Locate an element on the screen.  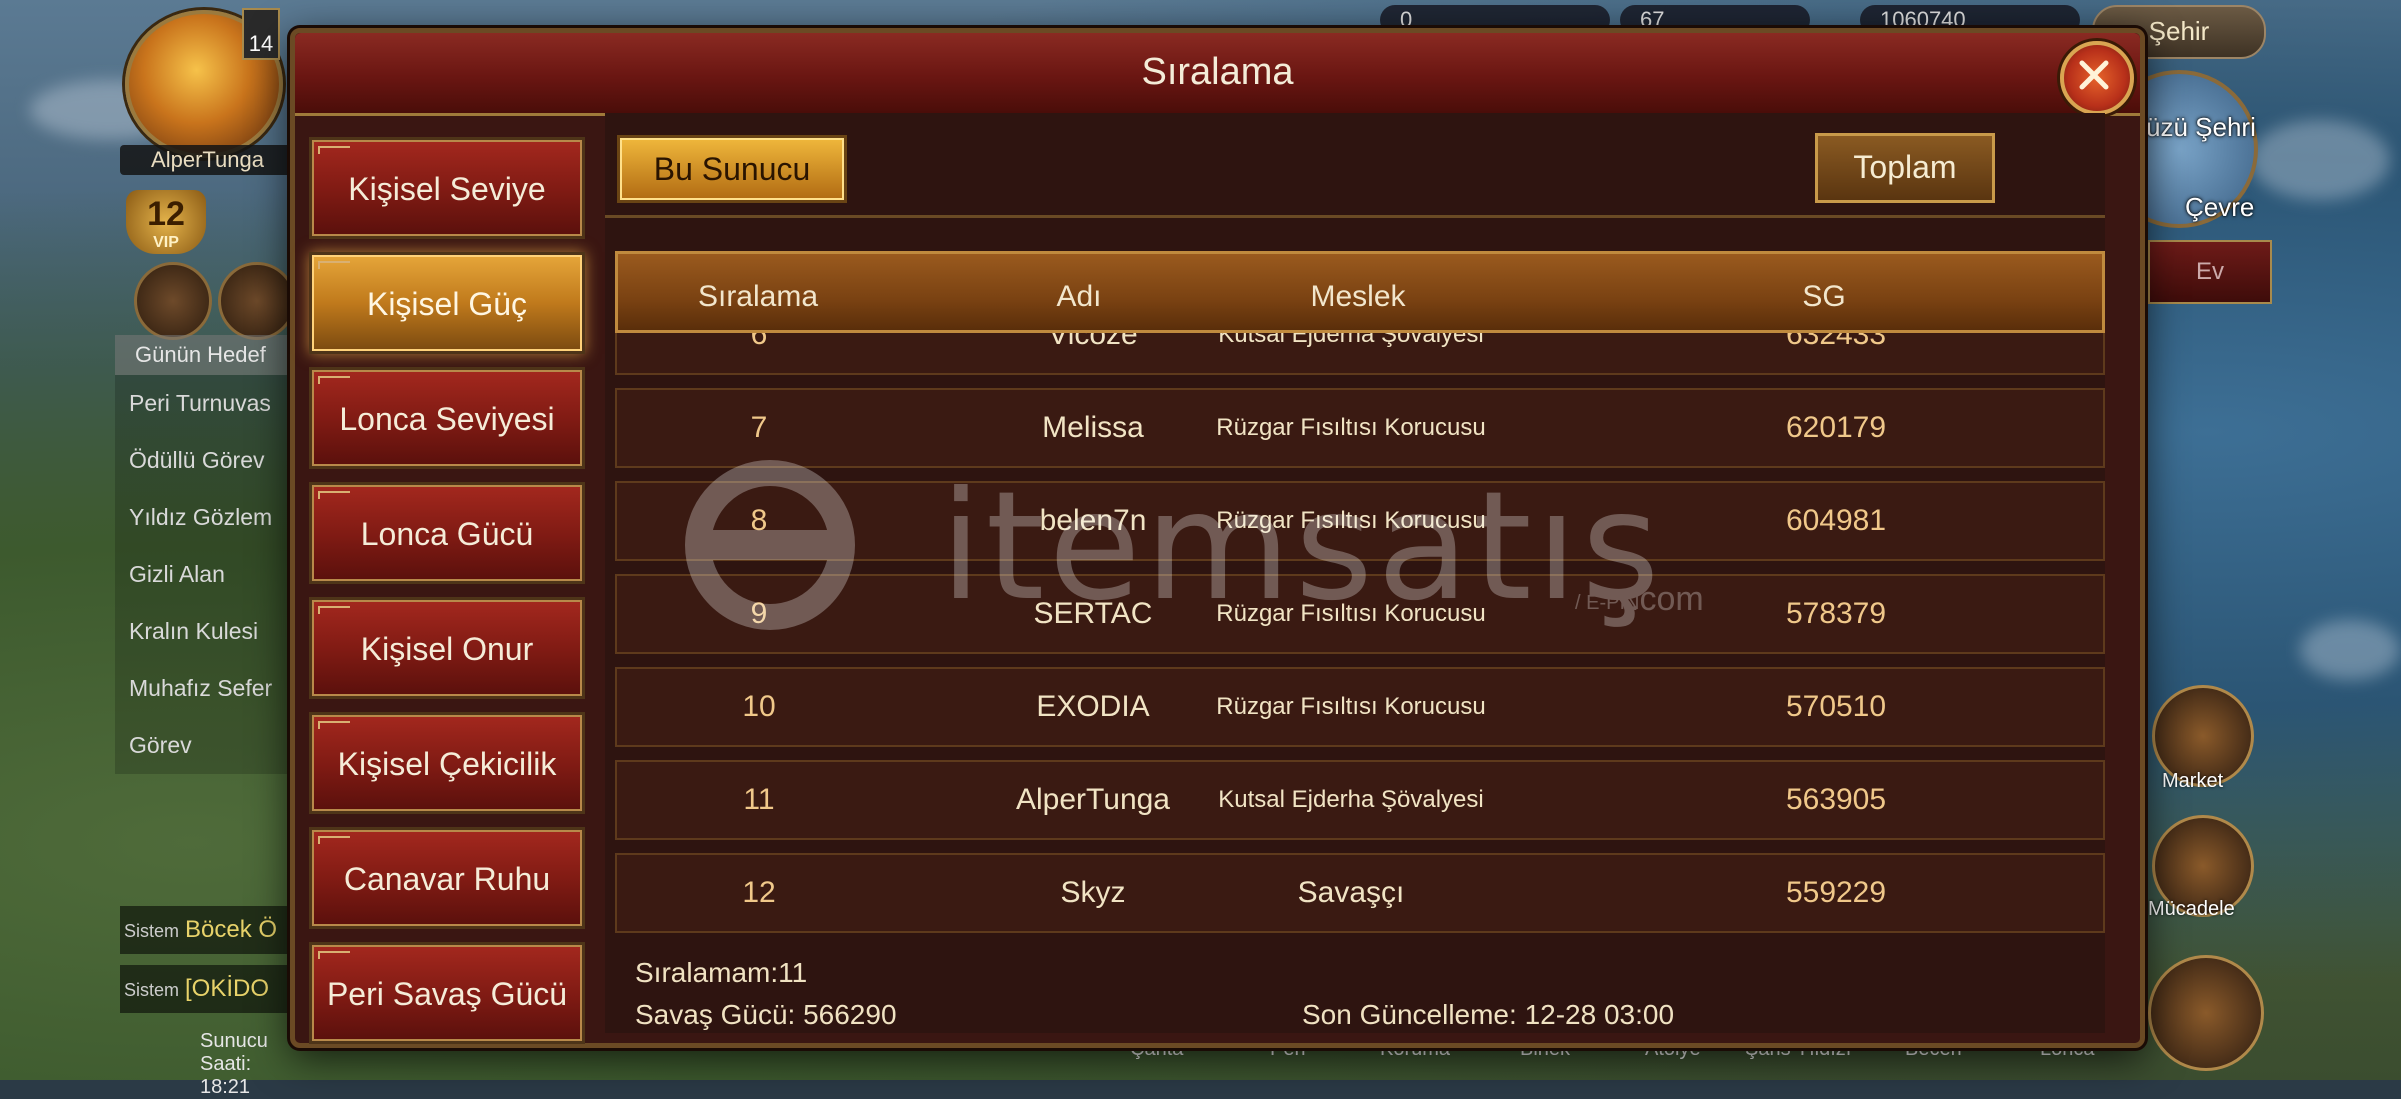
chat-message: Sistem Böcek Ö is located at coordinates (210, 930).